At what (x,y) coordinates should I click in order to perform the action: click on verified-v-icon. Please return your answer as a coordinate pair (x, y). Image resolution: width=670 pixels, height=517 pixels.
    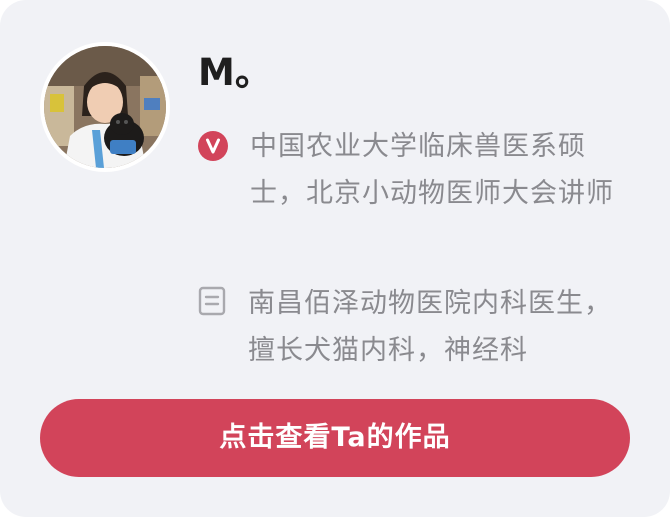
    Looking at the image, I should click on (213, 146).